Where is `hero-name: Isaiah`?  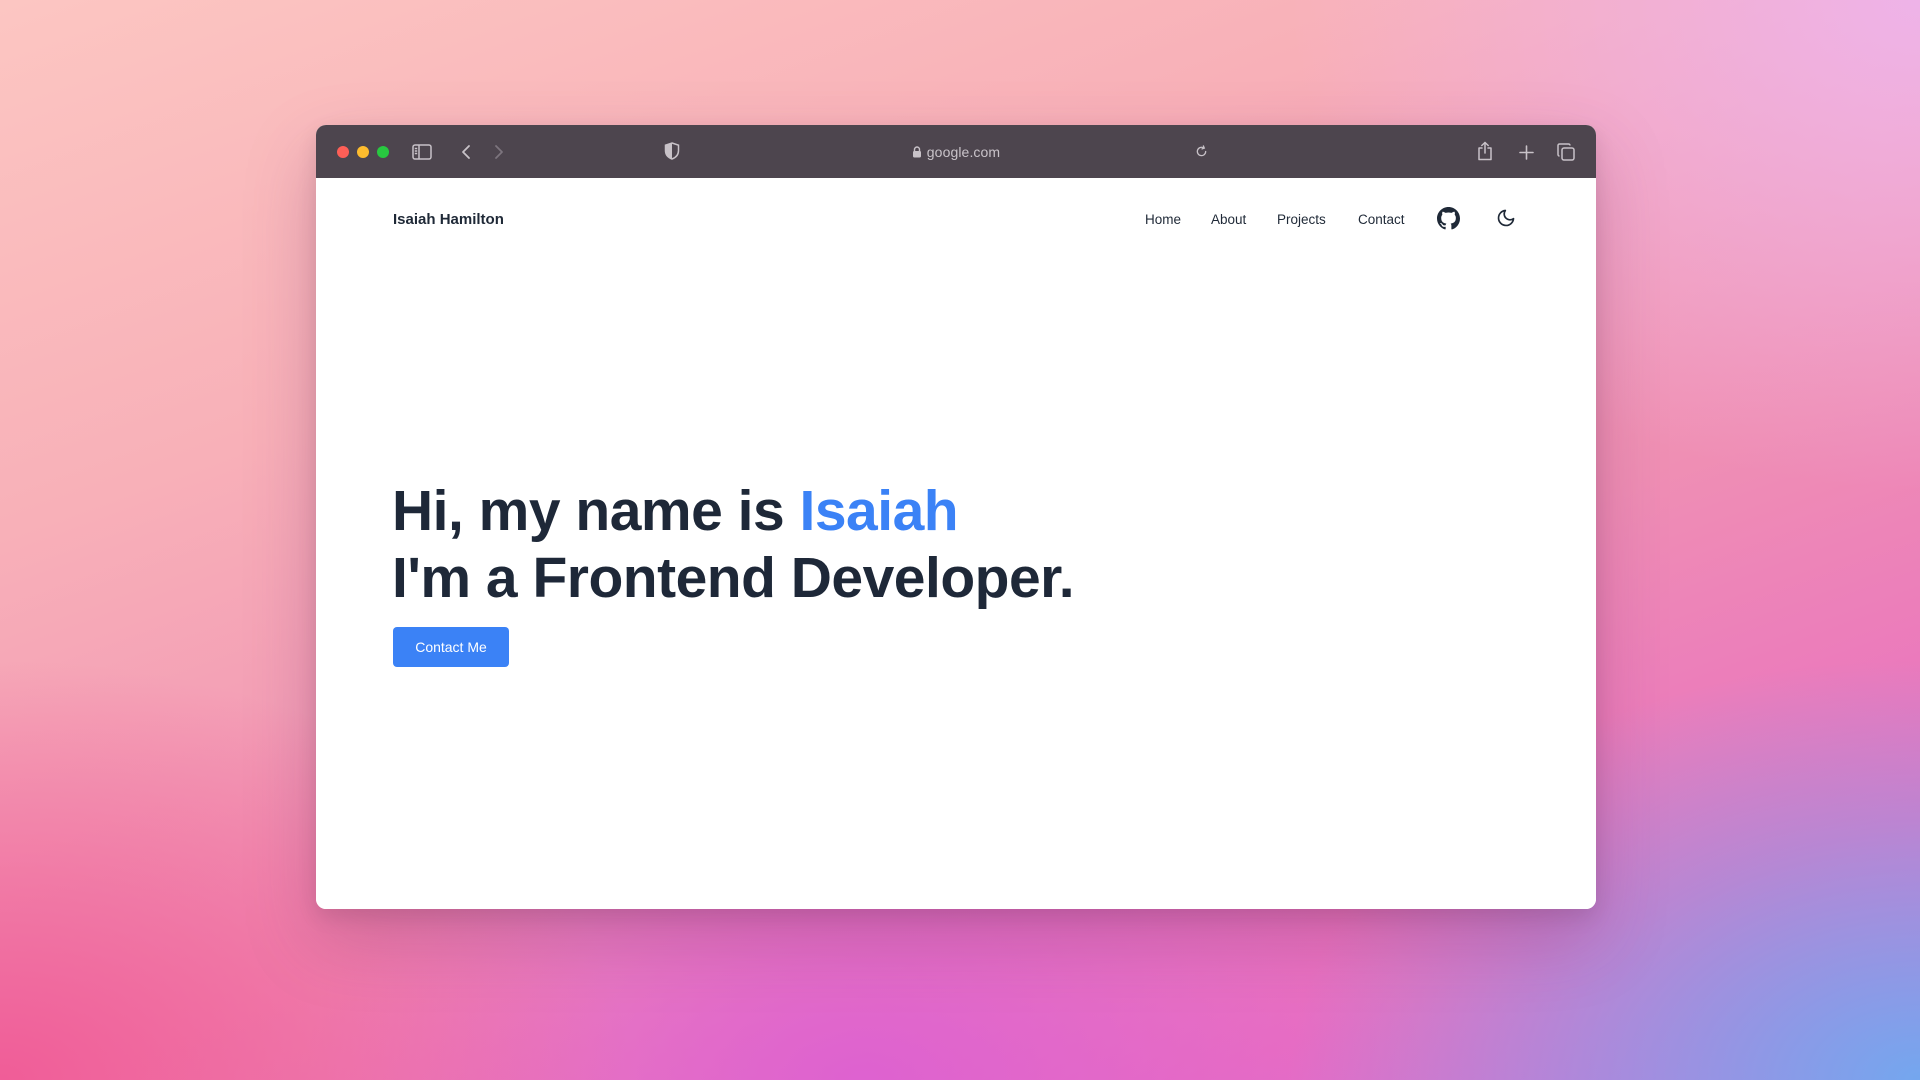
hero-name: Isaiah is located at coordinates (879, 511).